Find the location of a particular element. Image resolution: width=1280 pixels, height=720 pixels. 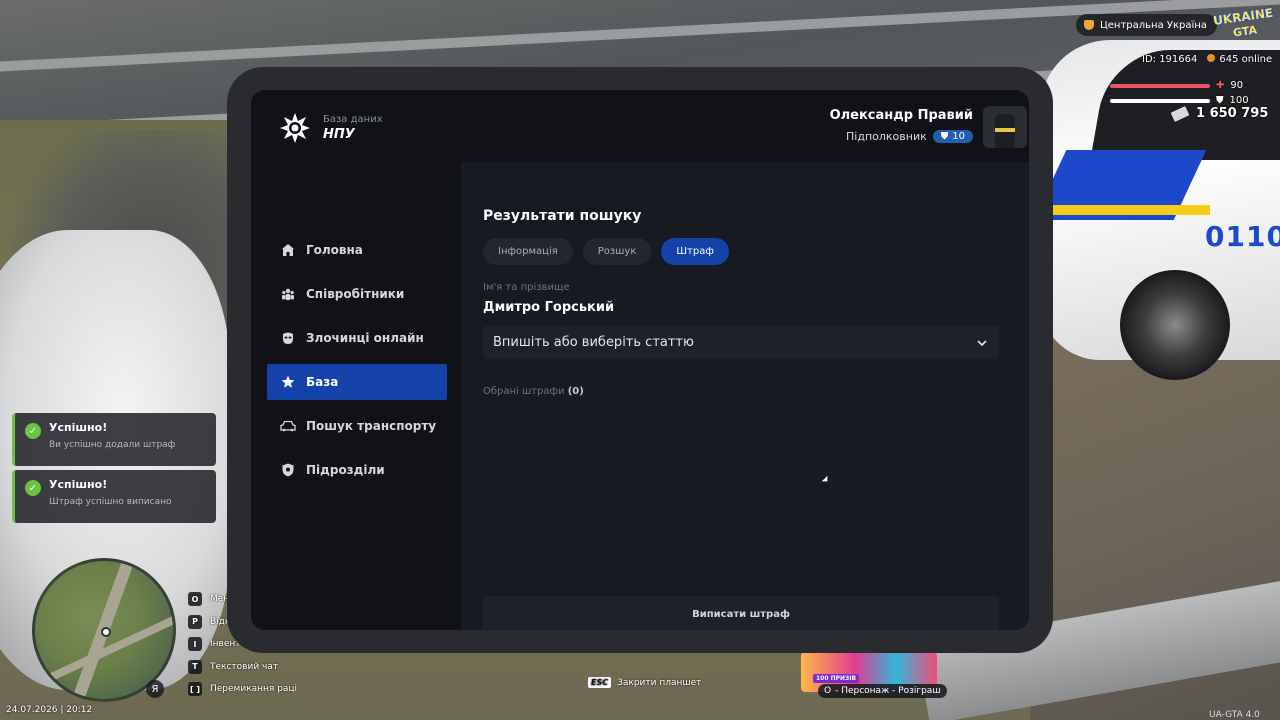

sidebar-item-label: Злочинці онлайн is located at coordinates (365, 338).